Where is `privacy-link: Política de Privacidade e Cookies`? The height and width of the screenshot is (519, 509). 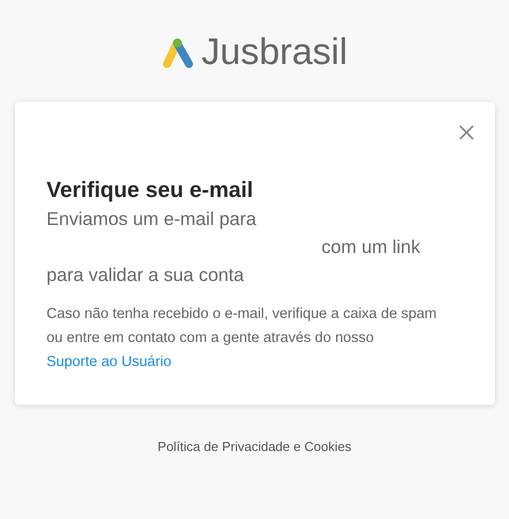
privacy-link: Política de Privacidade e Cookies is located at coordinates (255, 446).